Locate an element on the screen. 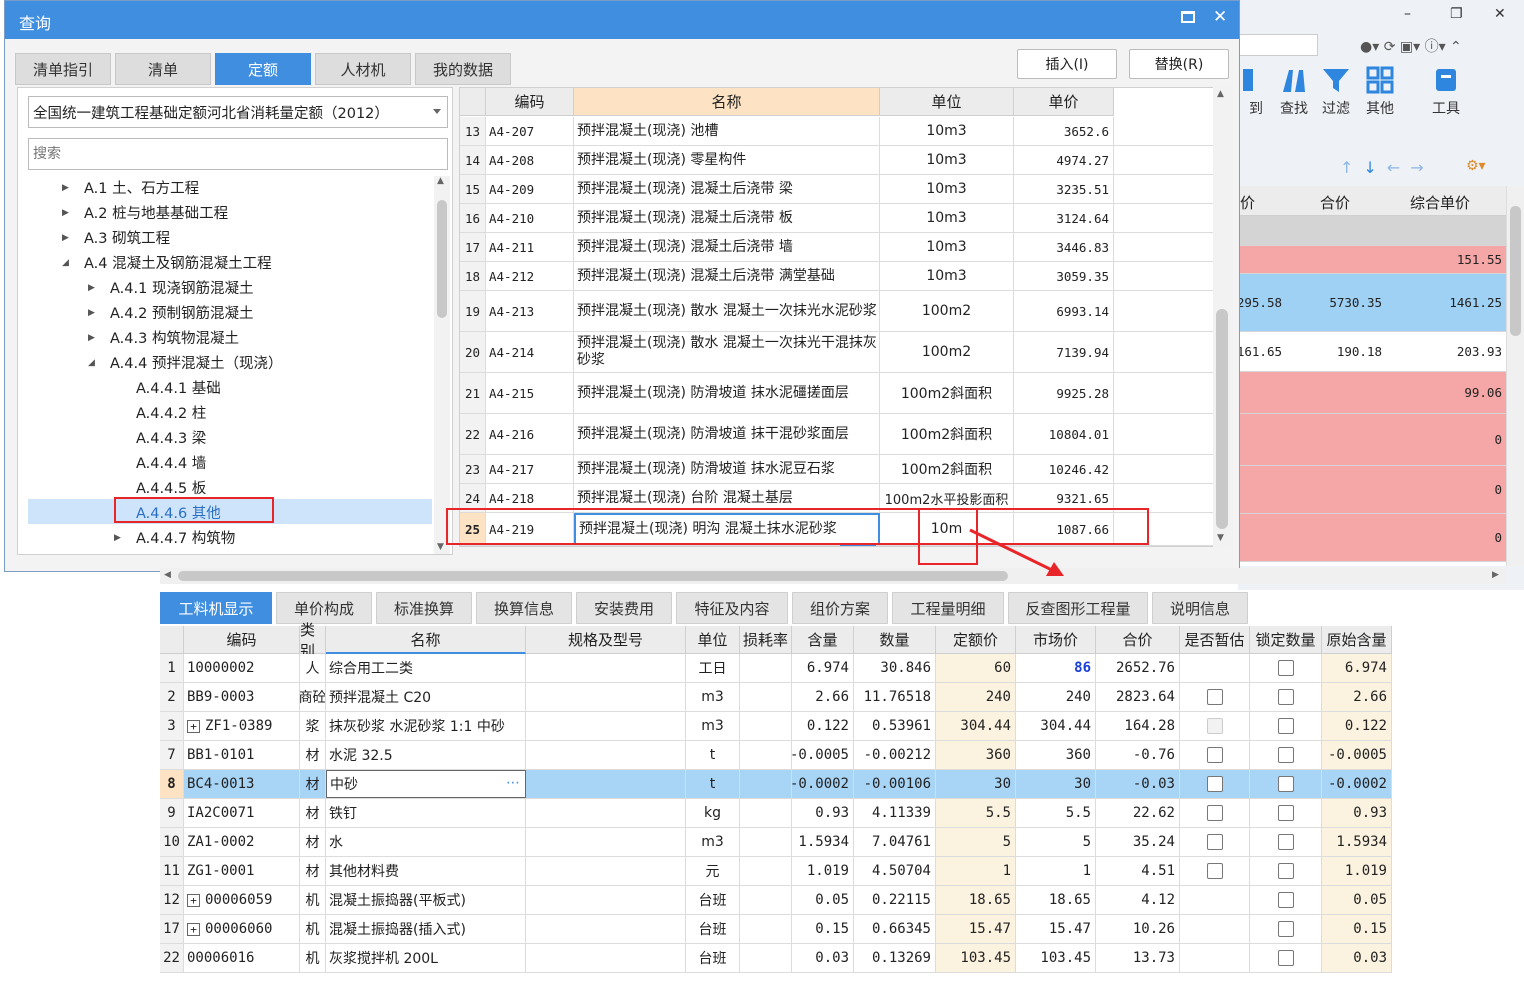 The height and width of the screenshot is (992, 1524). move-arrows: ↑↓←→ is located at coordinates (1387, 167).